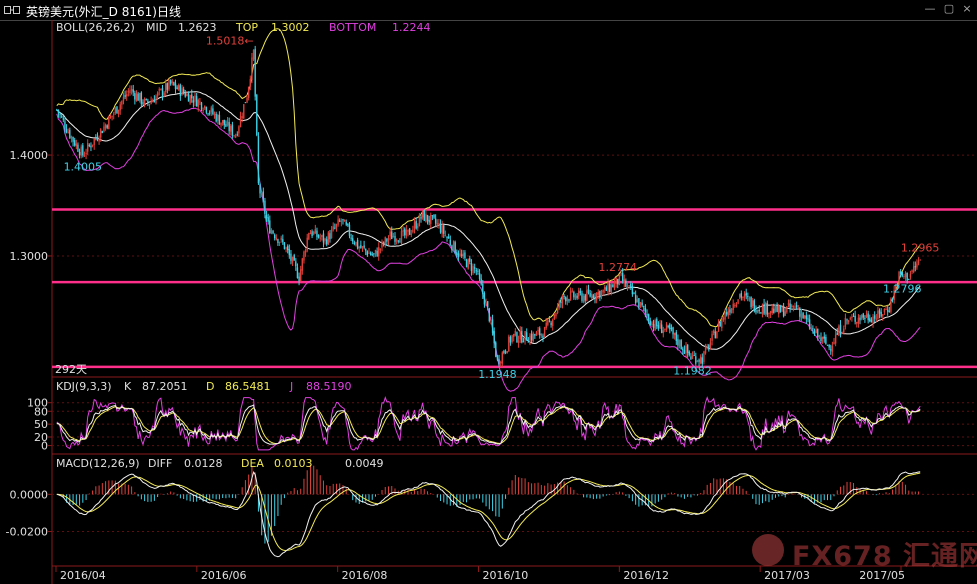  I want to click on boll-mid-value: 1.2623, so click(197, 27).